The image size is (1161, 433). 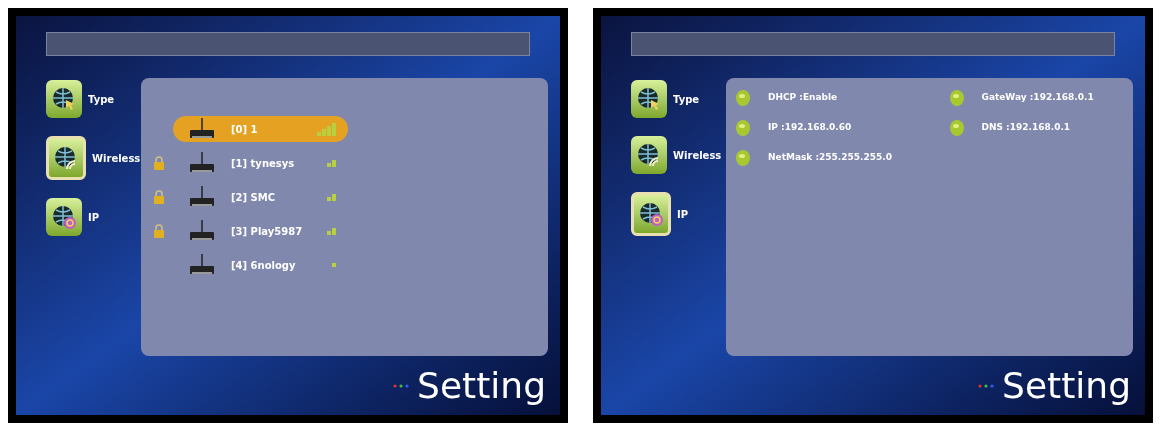 What do you see at coordinates (803, 98) in the screenshot?
I see `network-setting-text: DHCP :Enable` at bounding box center [803, 98].